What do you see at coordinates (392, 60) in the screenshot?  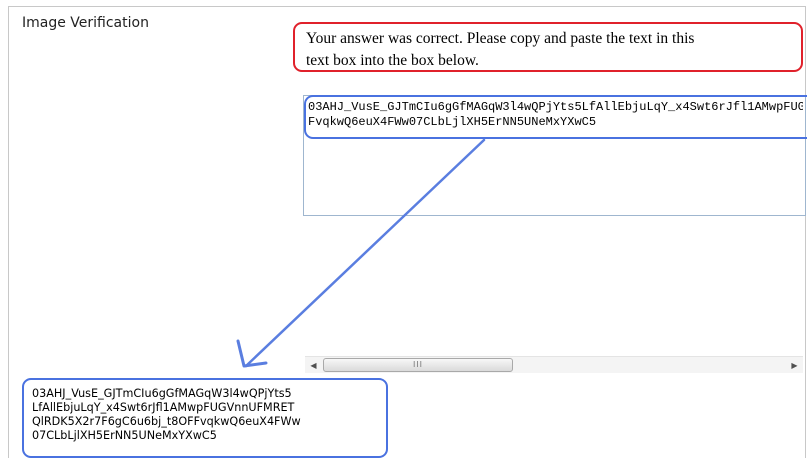 I see `callout-line-2: text box into the box below.` at bounding box center [392, 60].